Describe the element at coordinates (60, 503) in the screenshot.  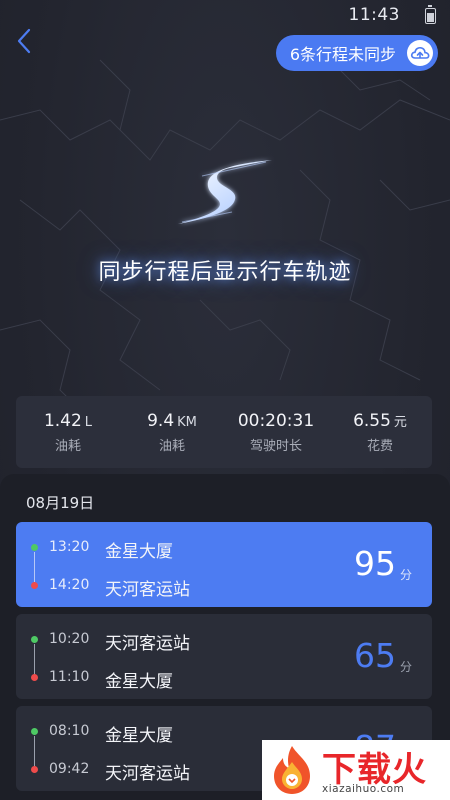
I see `trip-date-header: 08月19日` at that location.